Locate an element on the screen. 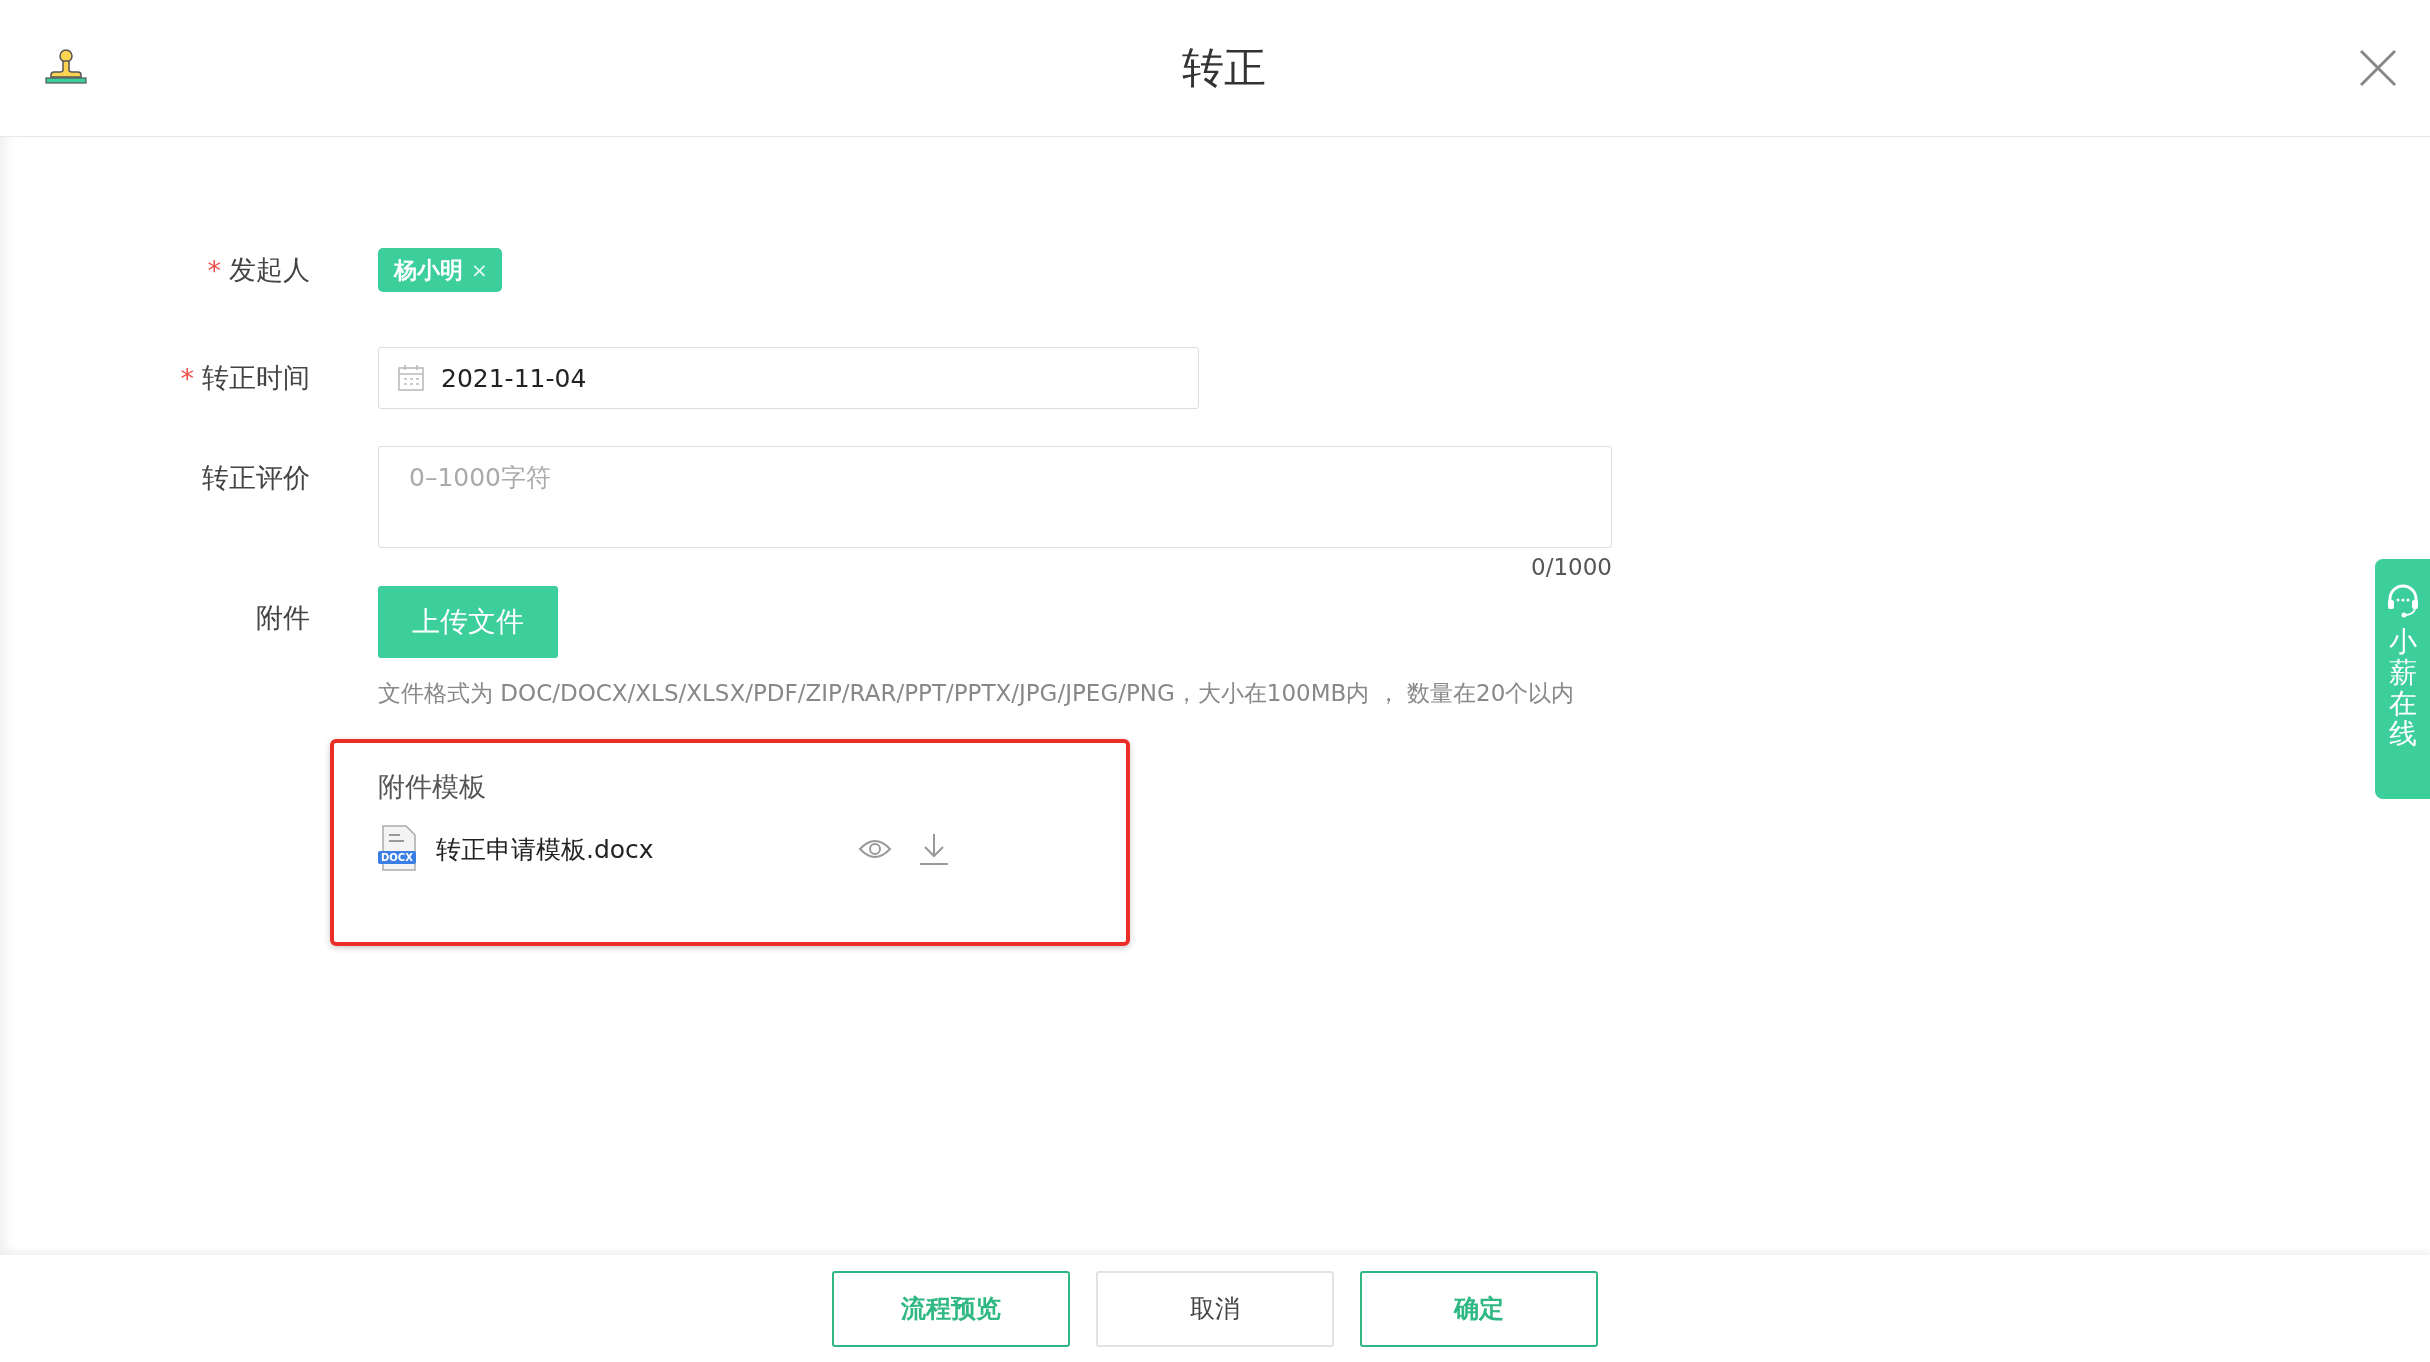 The height and width of the screenshot is (1362, 2430). date-field: 2021-11-04 is located at coordinates (788, 378).